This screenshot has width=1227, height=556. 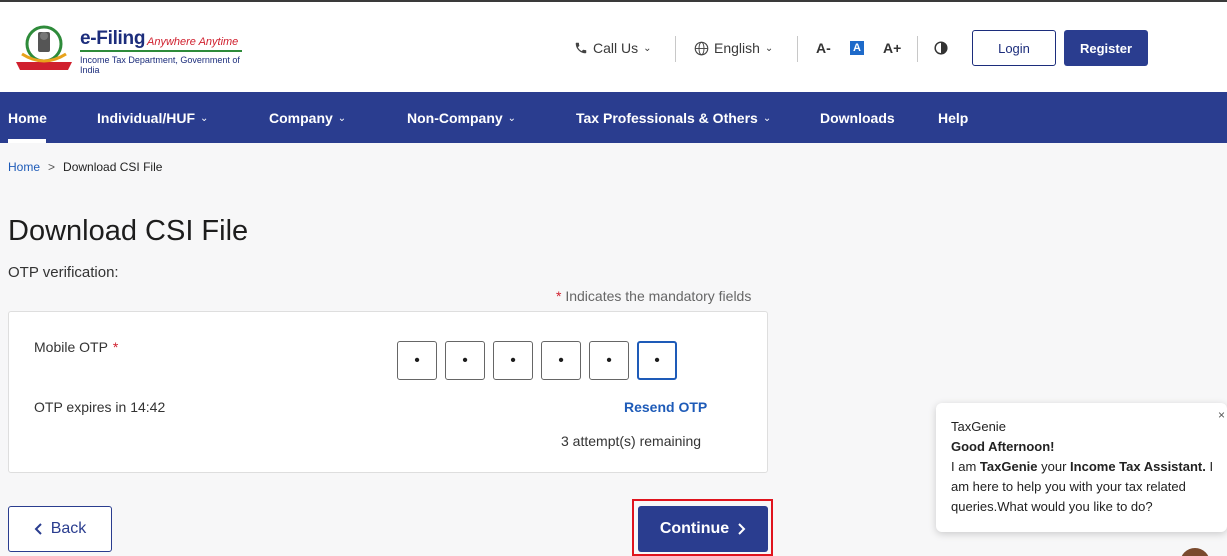 What do you see at coordinates (694, 528) in the screenshot?
I see `continue-button-label: Continue` at bounding box center [694, 528].